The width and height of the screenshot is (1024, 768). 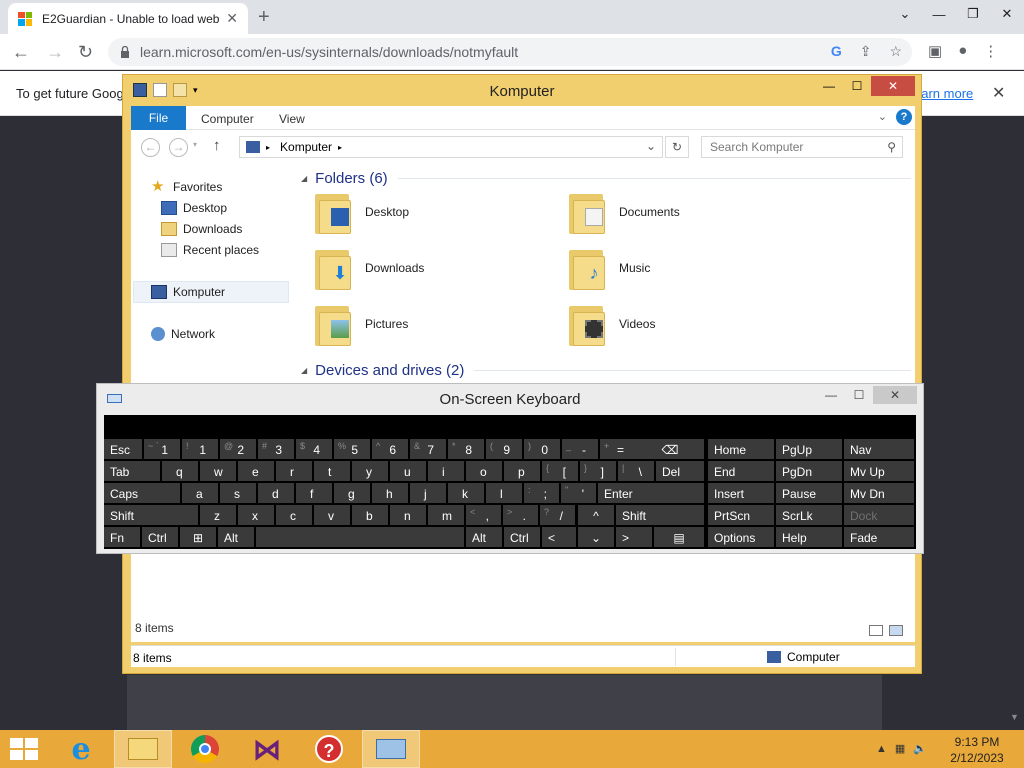 What do you see at coordinates (128, 18) in the screenshot?
I see `browser-tab: E2Guardian - Unable to load web ✕` at bounding box center [128, 18].